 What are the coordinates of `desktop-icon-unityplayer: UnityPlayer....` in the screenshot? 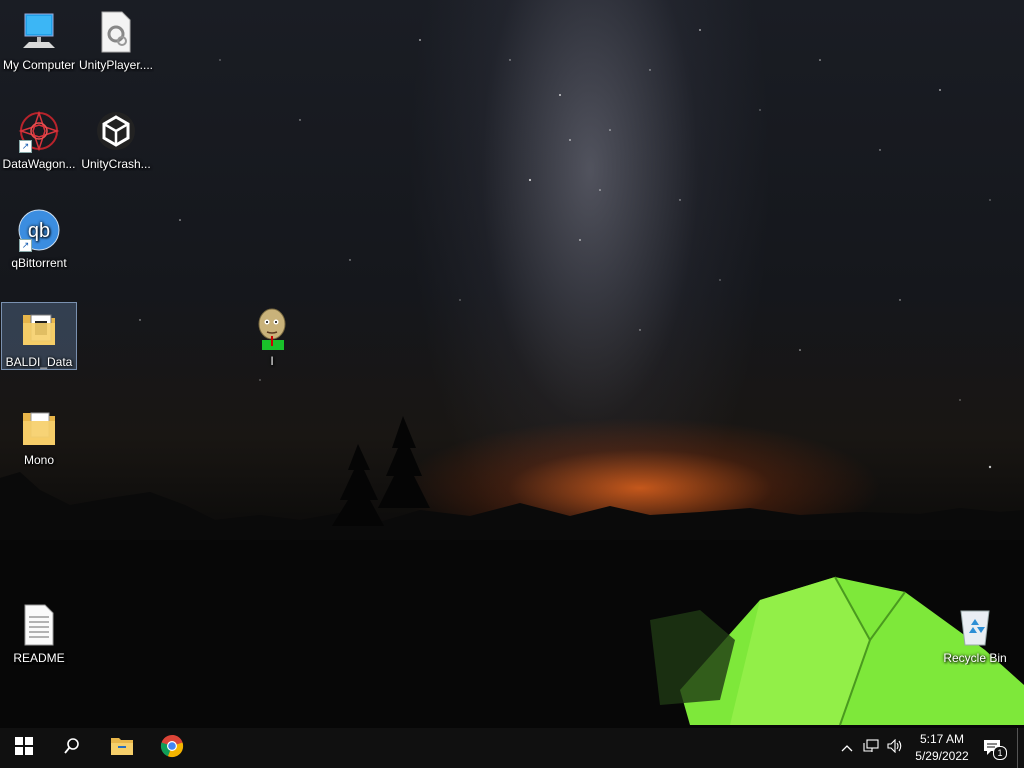 It's located at (116, 40).